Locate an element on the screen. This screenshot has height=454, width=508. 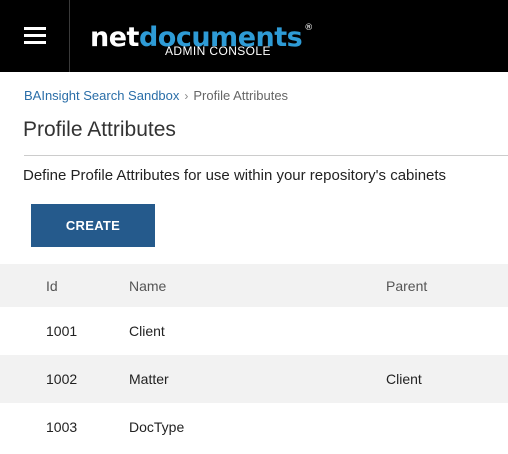
cell-name: DocType is located at coordinates (157, 427).